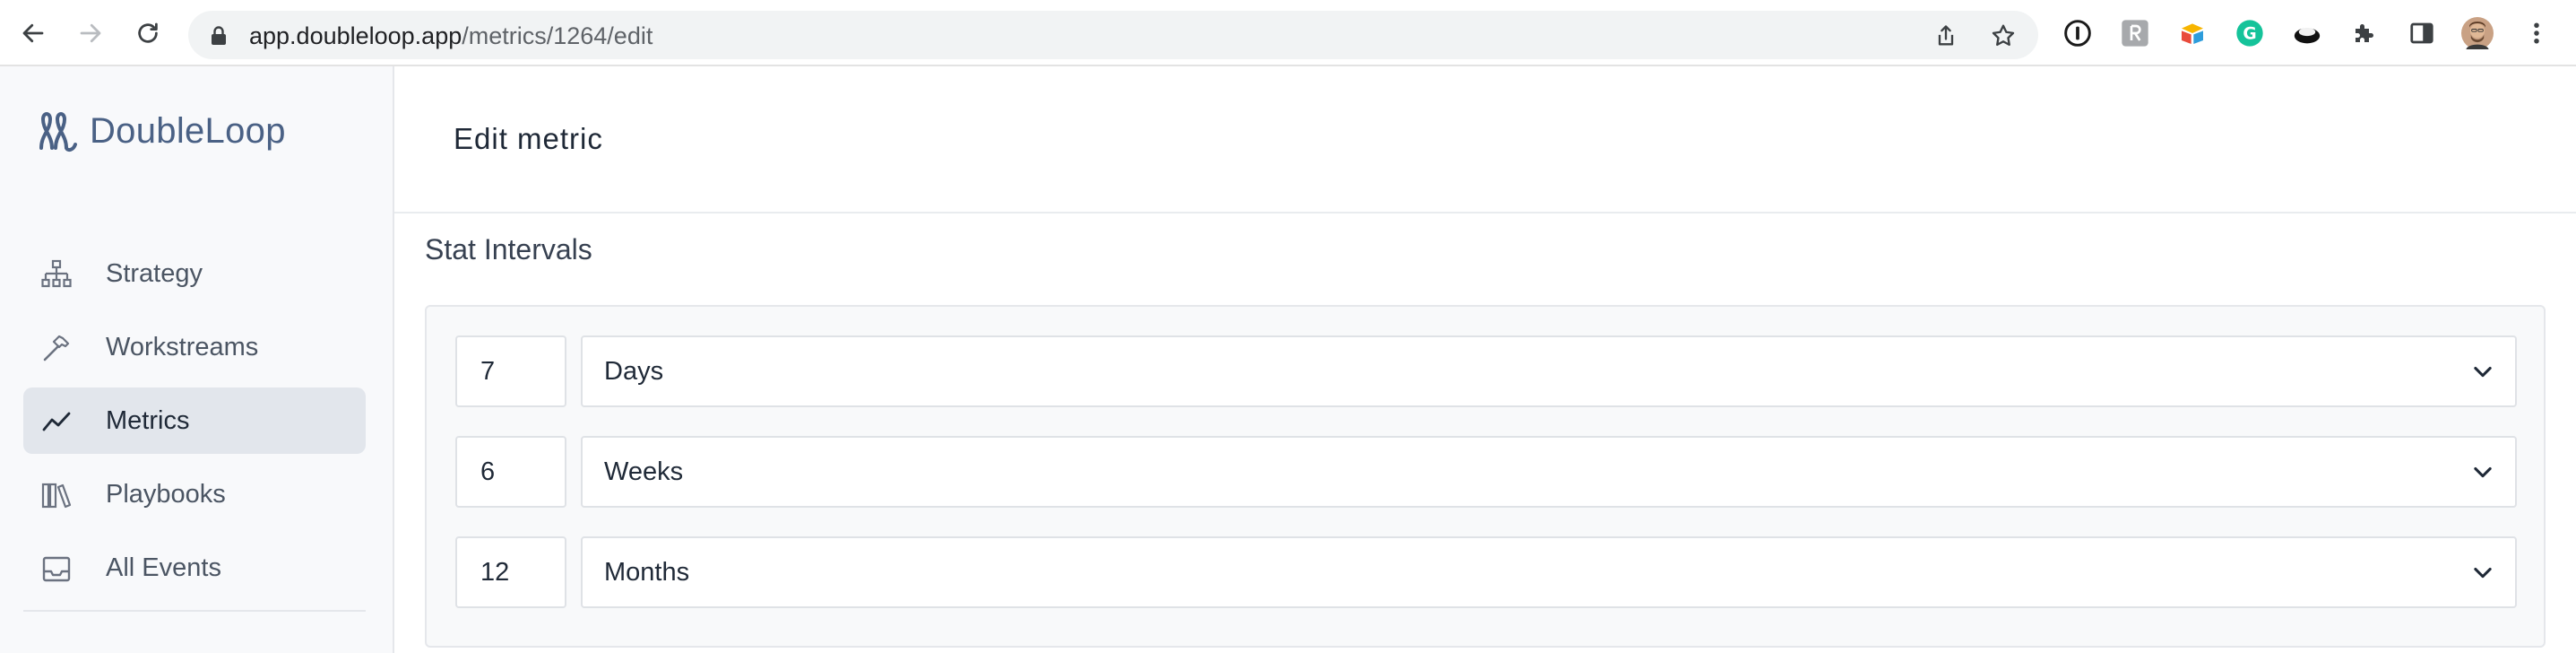 This screenshot has height=653, width=2576. Describe the element at coordinates (2307, 33) in the screenshot. I see `record-extension-icon` at that location.